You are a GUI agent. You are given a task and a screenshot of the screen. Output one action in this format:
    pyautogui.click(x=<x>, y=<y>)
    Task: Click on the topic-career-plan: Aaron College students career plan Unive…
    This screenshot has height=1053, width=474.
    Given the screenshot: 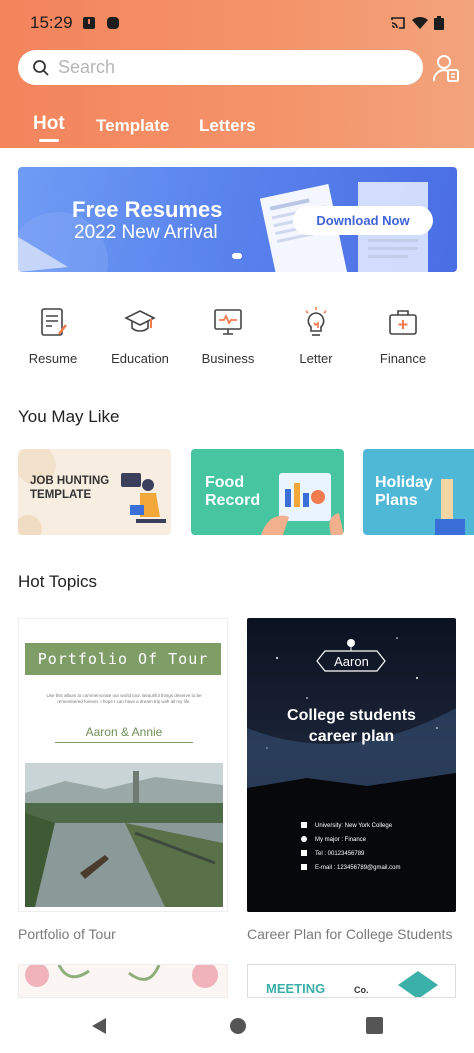 What is the action you would take?
    pyautogui.click(x=351, y=765)
    